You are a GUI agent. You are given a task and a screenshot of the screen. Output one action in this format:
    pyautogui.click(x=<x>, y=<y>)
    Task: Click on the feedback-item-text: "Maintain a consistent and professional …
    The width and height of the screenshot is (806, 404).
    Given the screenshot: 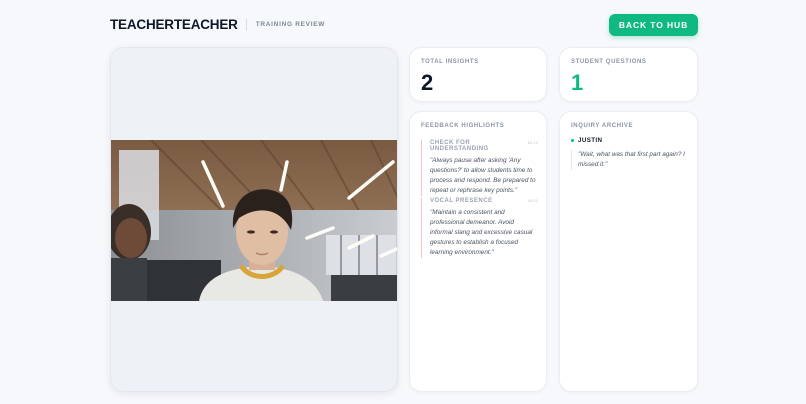 What is the action you would take?
    pyautogui.click(x=481, y=232)
    